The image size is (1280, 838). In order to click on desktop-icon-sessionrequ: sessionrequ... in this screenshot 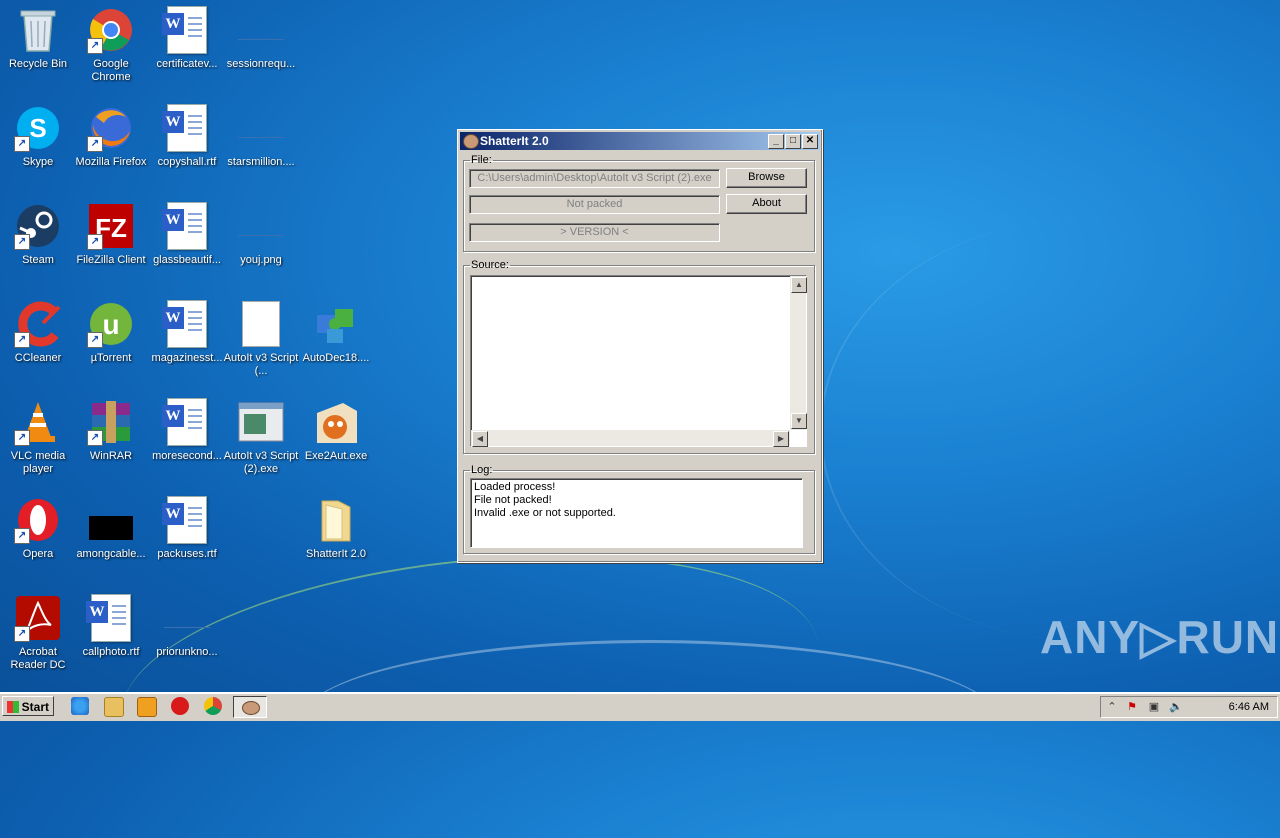, I will do `click(261, 38)`.